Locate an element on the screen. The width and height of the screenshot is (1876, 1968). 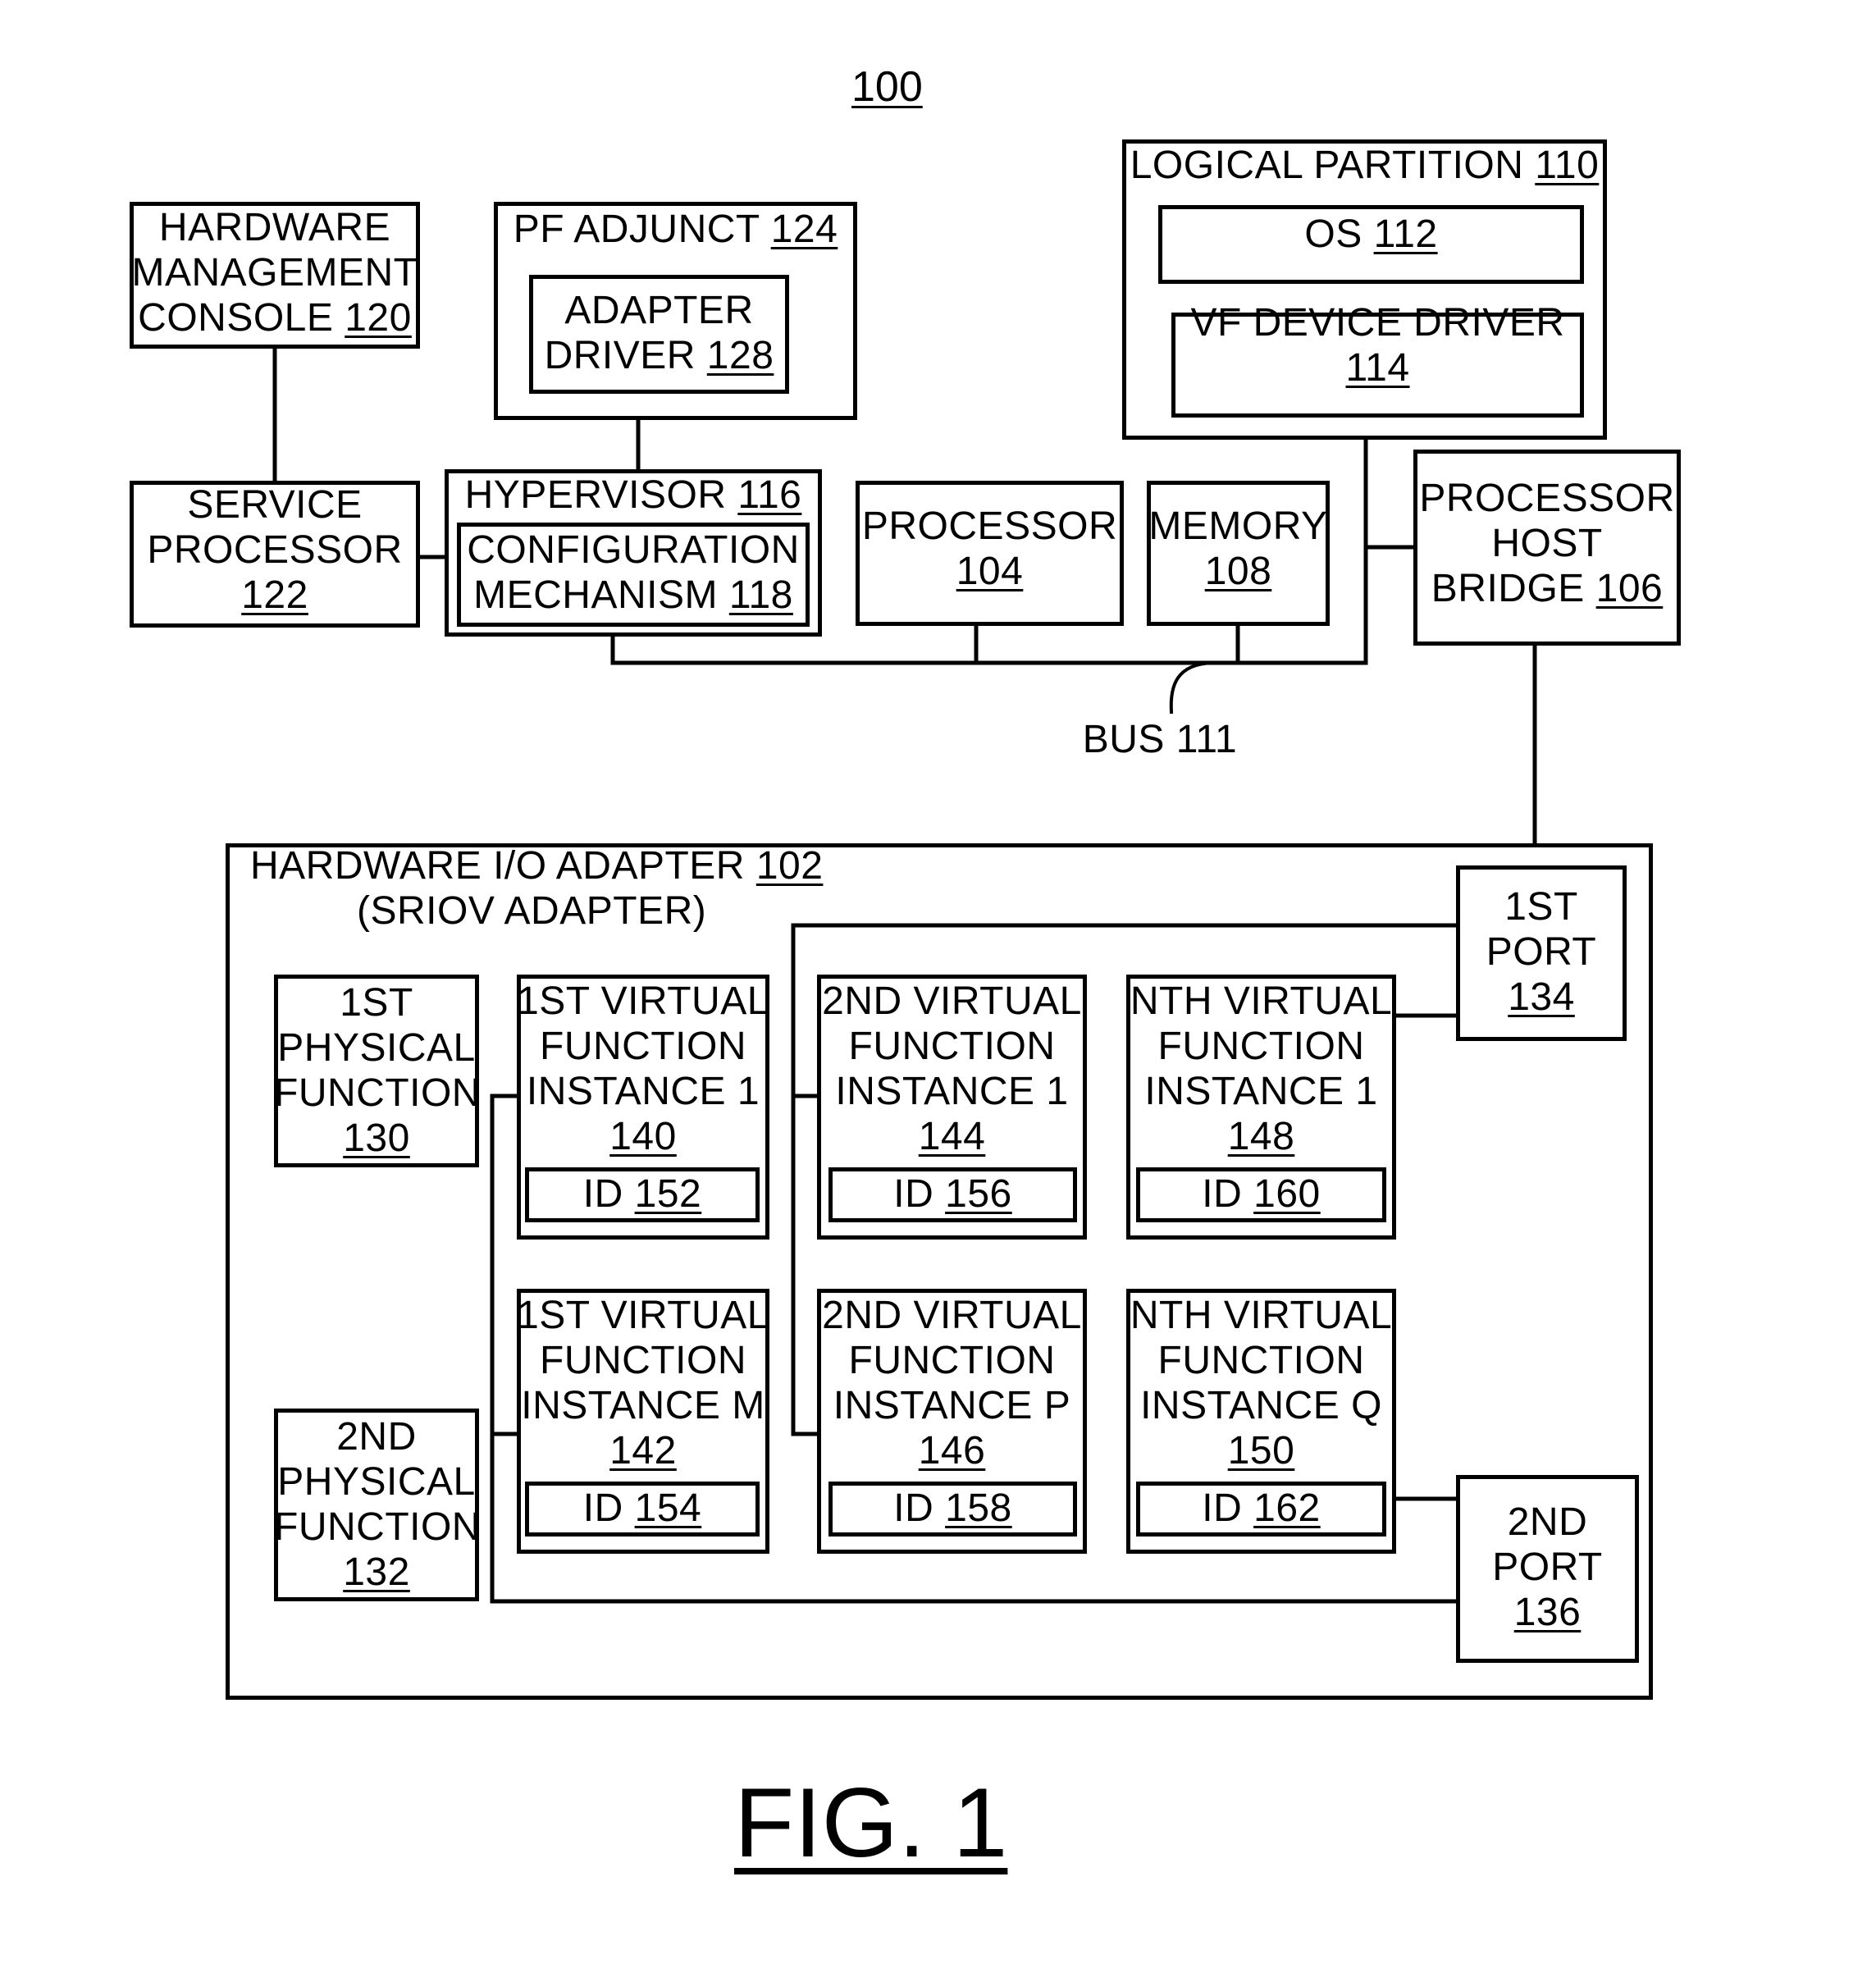
vf140-ref: 140 is located at coordinates (643, 1136).